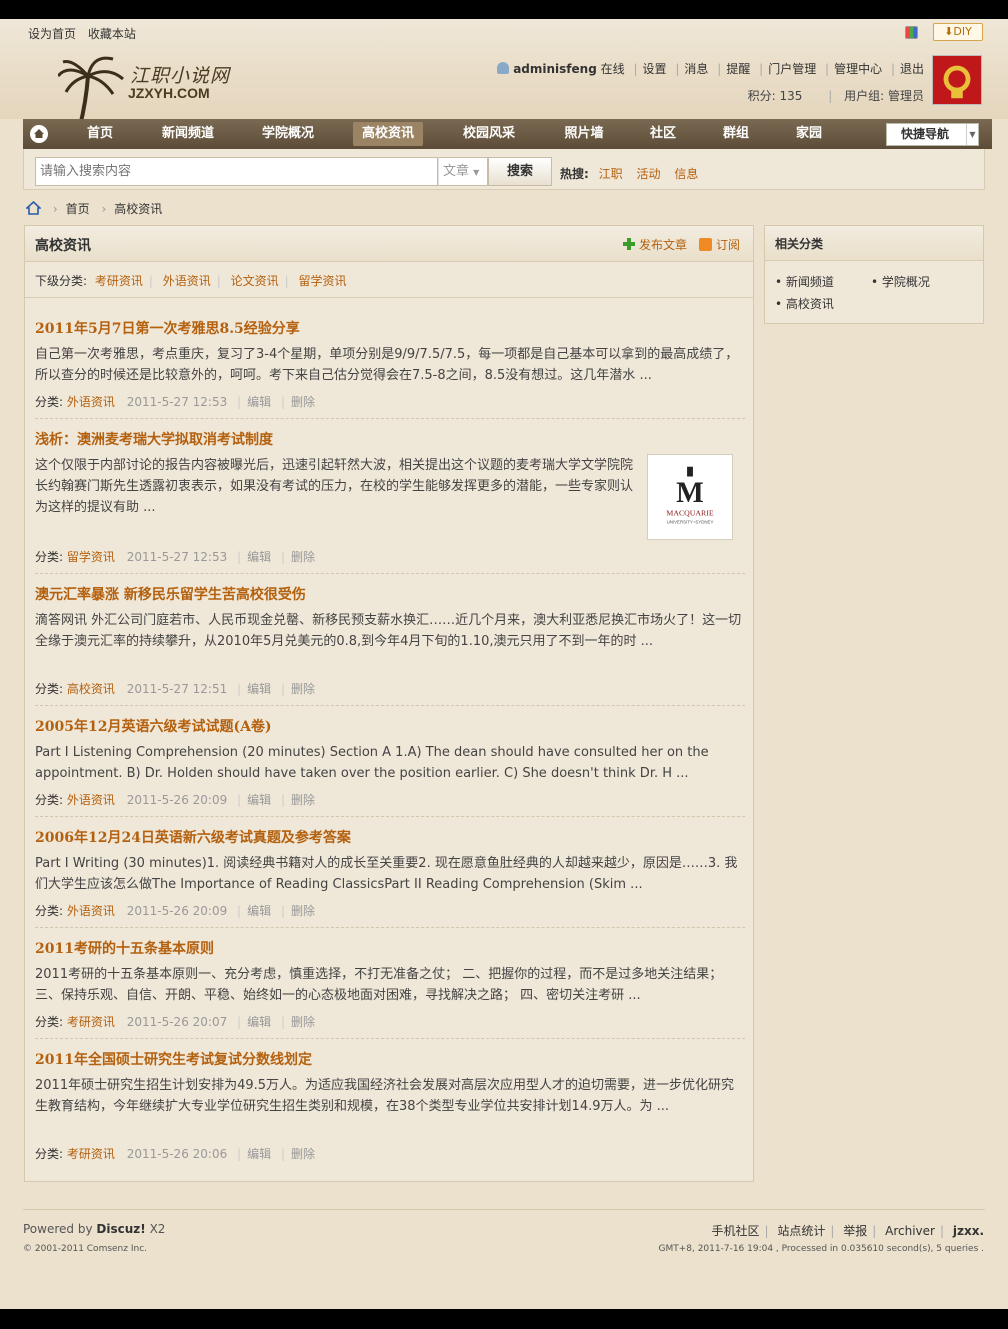  What do you see at coordinates (738, 69) in the screenshot?
I see `reminders-link: 提醒` at bounding box center [738, 69].